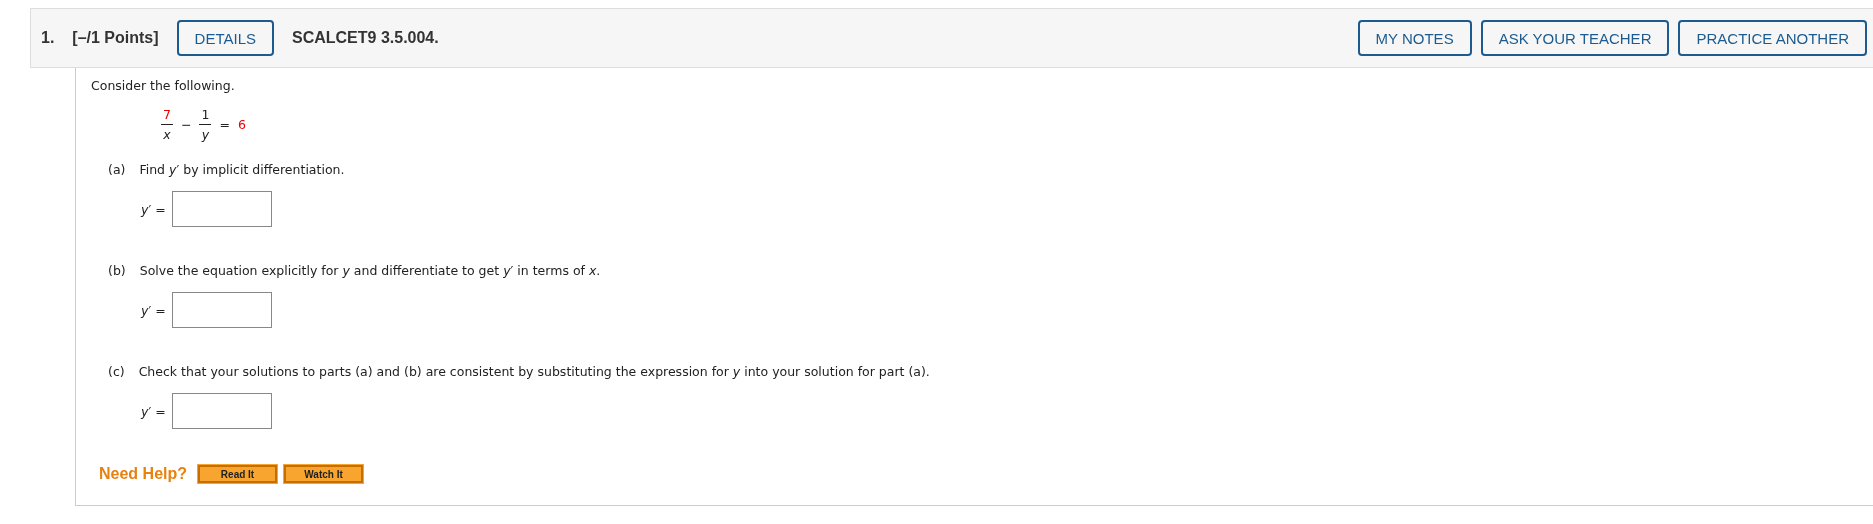  What do you see at coordinates (225, 38) in the screenshot?
I see `details-button: DETAILS` at bounding box center [225, 38].